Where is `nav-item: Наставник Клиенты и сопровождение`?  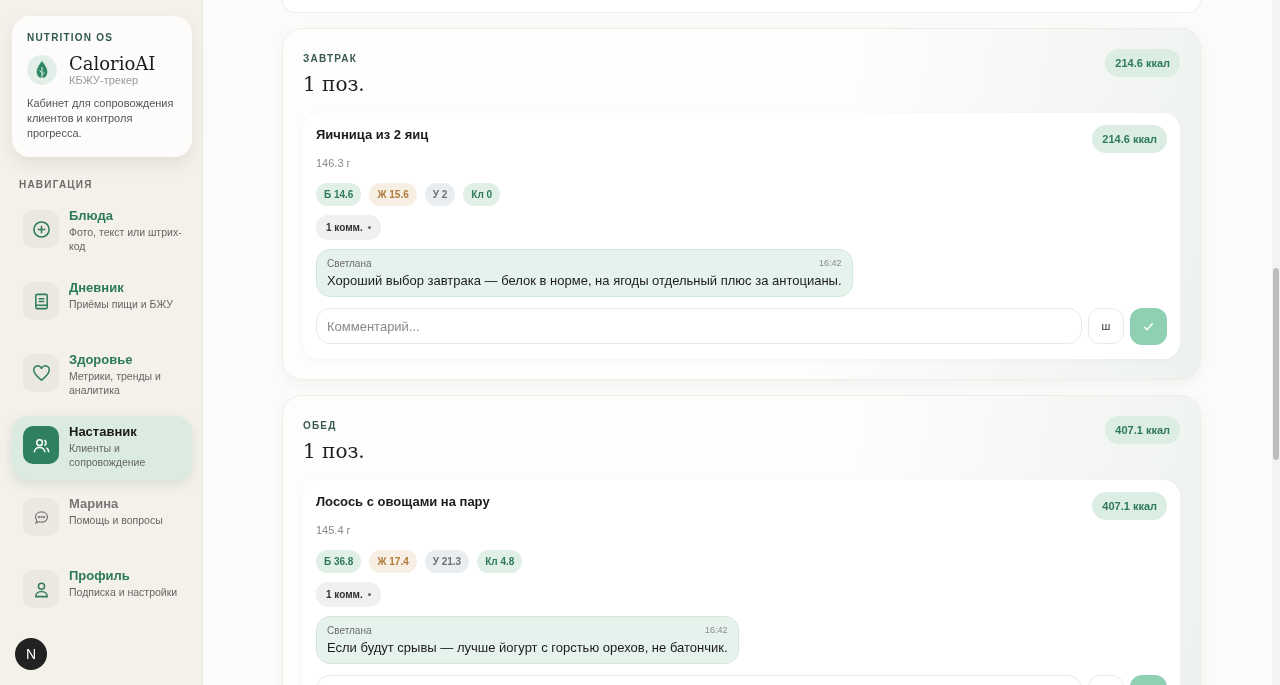 nav-item: Наставник Клиенты и сопровождение is located at coordinates (102, 448).